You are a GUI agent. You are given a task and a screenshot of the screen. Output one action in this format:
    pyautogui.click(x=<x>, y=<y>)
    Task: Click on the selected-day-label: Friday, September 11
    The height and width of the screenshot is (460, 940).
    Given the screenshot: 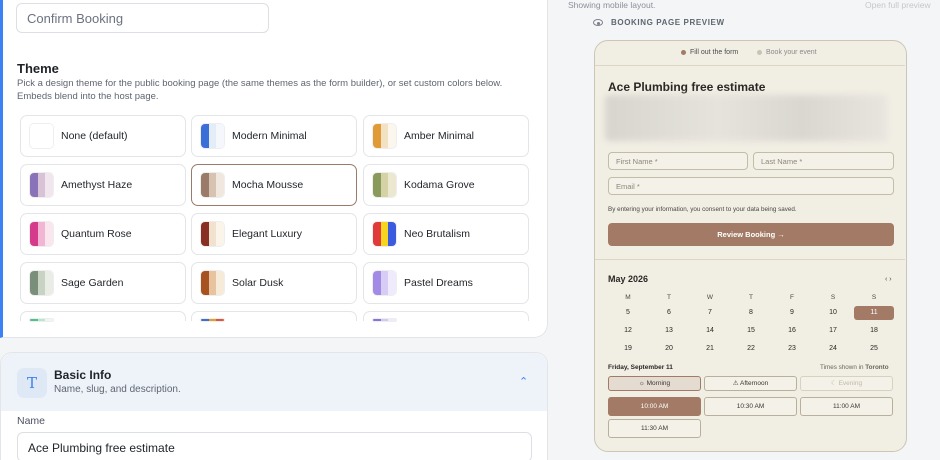 What is the action you would take?
    pyautogui.click(x=640, y=367)
    